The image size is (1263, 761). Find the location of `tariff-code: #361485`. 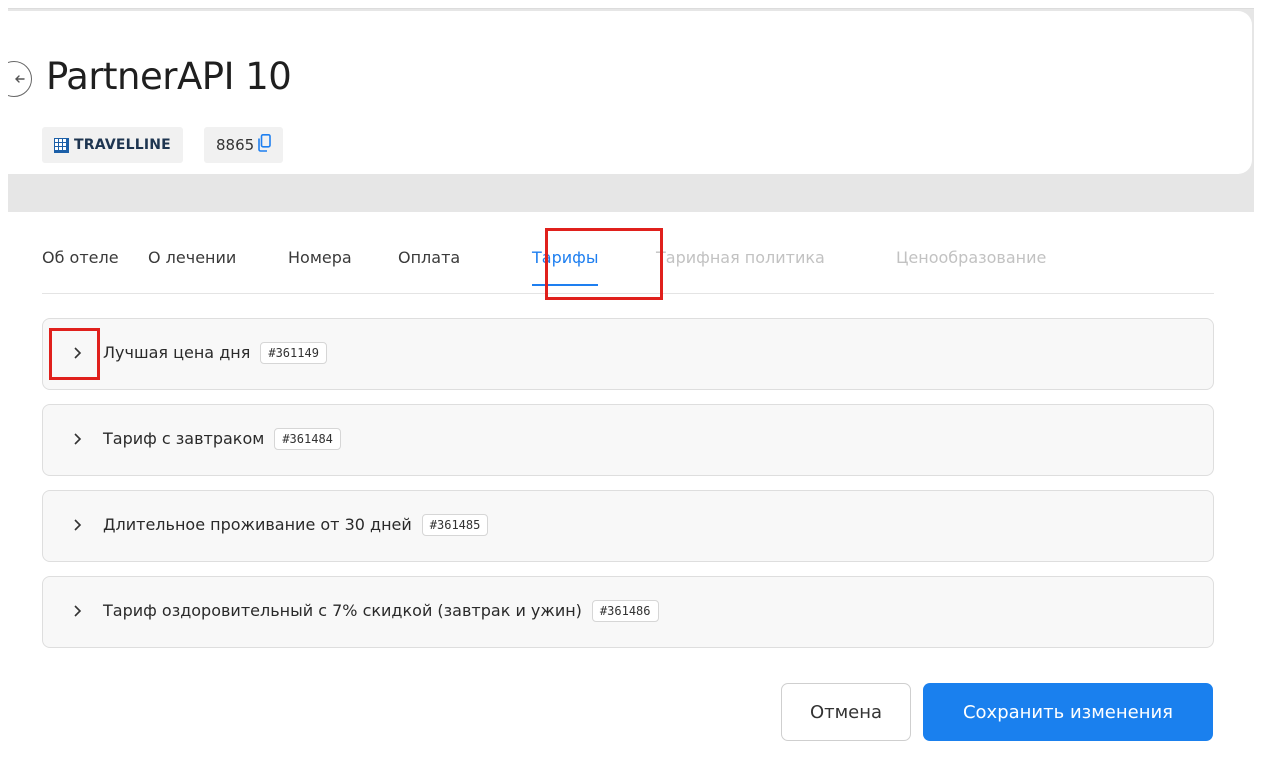

tariff-code: #361485 is located at coordinates (455, 525).